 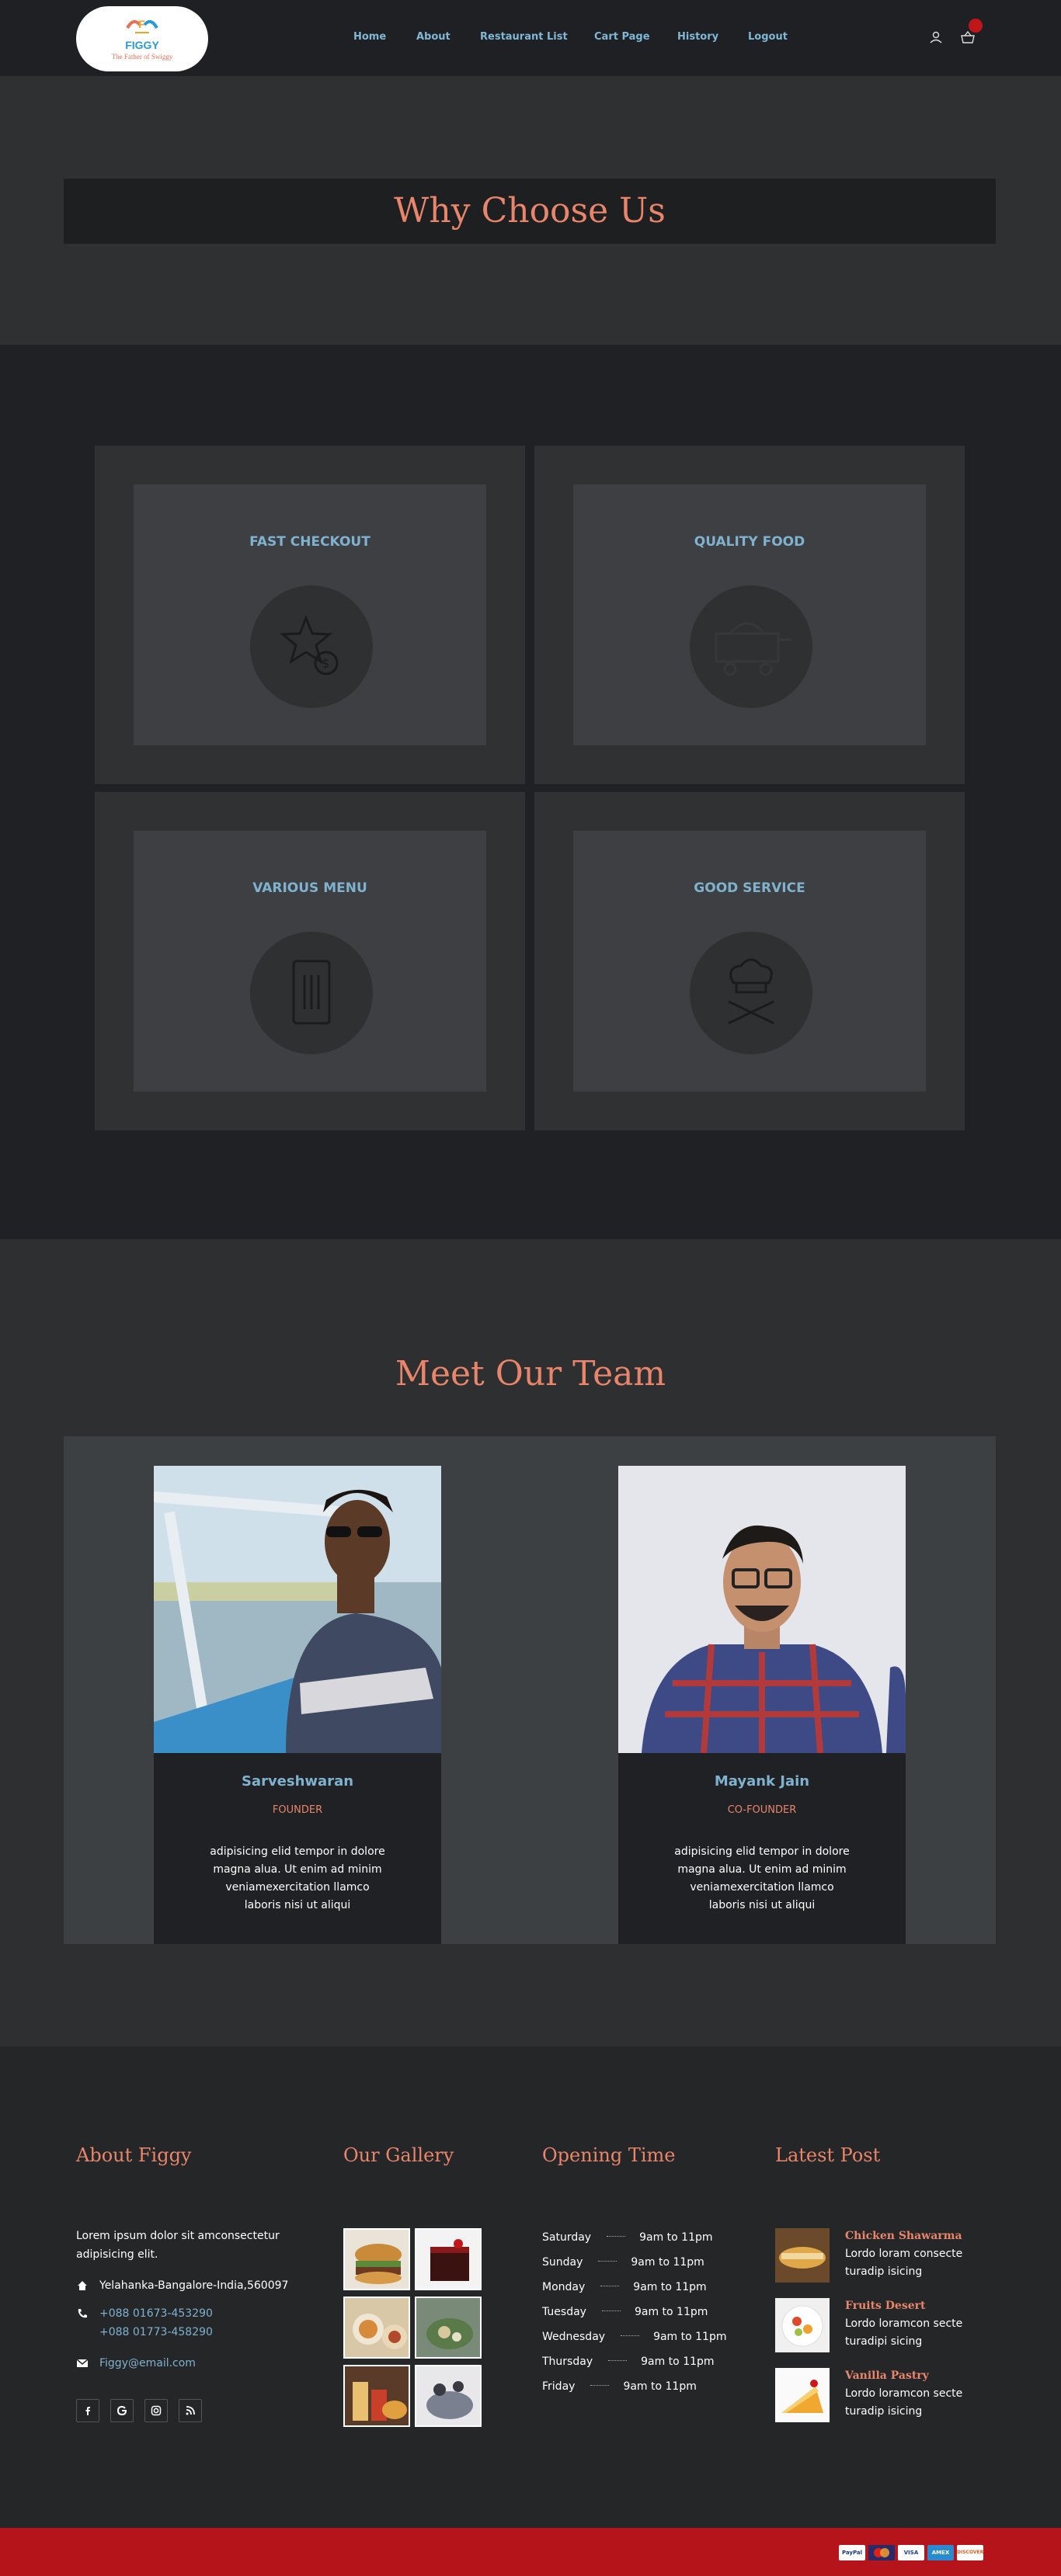 I want to click on feature-card-inner: GOOD SERVICE, so click(x=750, y=962).